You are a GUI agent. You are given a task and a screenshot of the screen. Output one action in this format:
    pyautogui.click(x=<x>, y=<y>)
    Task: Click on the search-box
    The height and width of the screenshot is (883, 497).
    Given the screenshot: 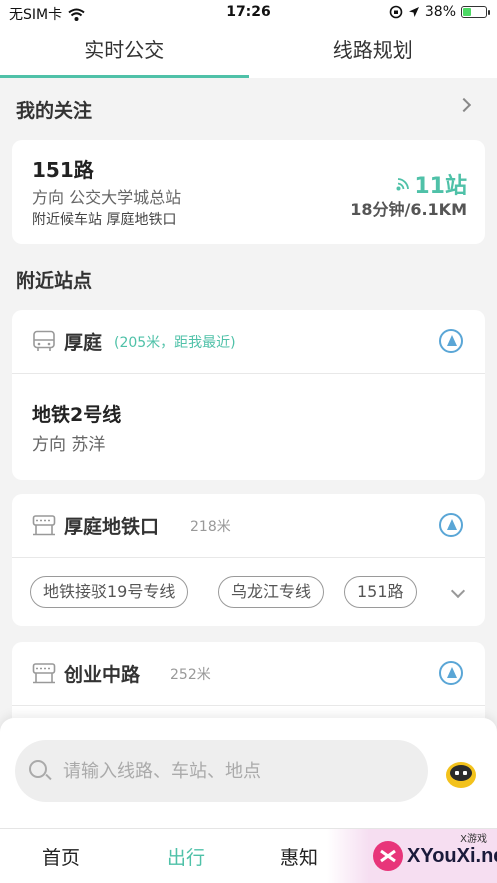 What is the action you would take?
    pyautogui.click(x=221, y=771)
    